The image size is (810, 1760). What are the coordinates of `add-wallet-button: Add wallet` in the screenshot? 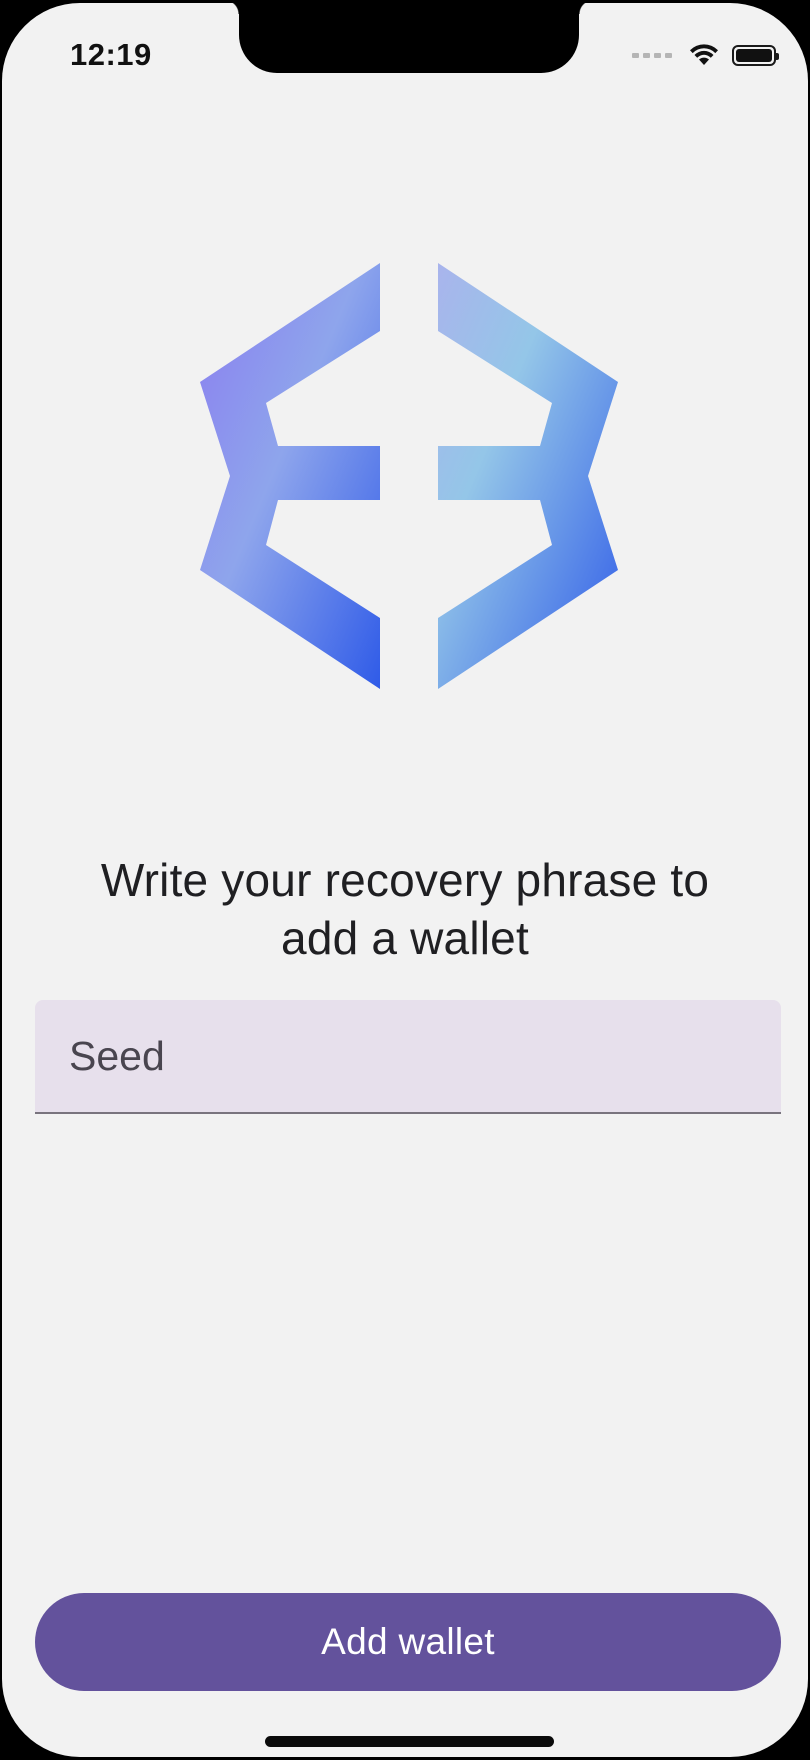 It's located at (408, 1642).